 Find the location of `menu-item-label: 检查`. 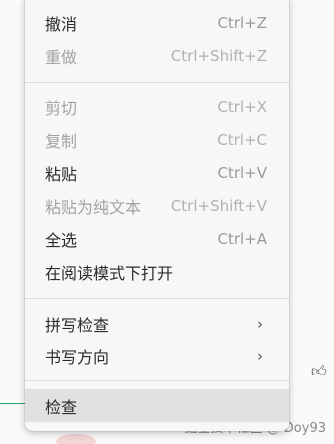

menu-item-label: 检查 is located at coordinates (61, 407).